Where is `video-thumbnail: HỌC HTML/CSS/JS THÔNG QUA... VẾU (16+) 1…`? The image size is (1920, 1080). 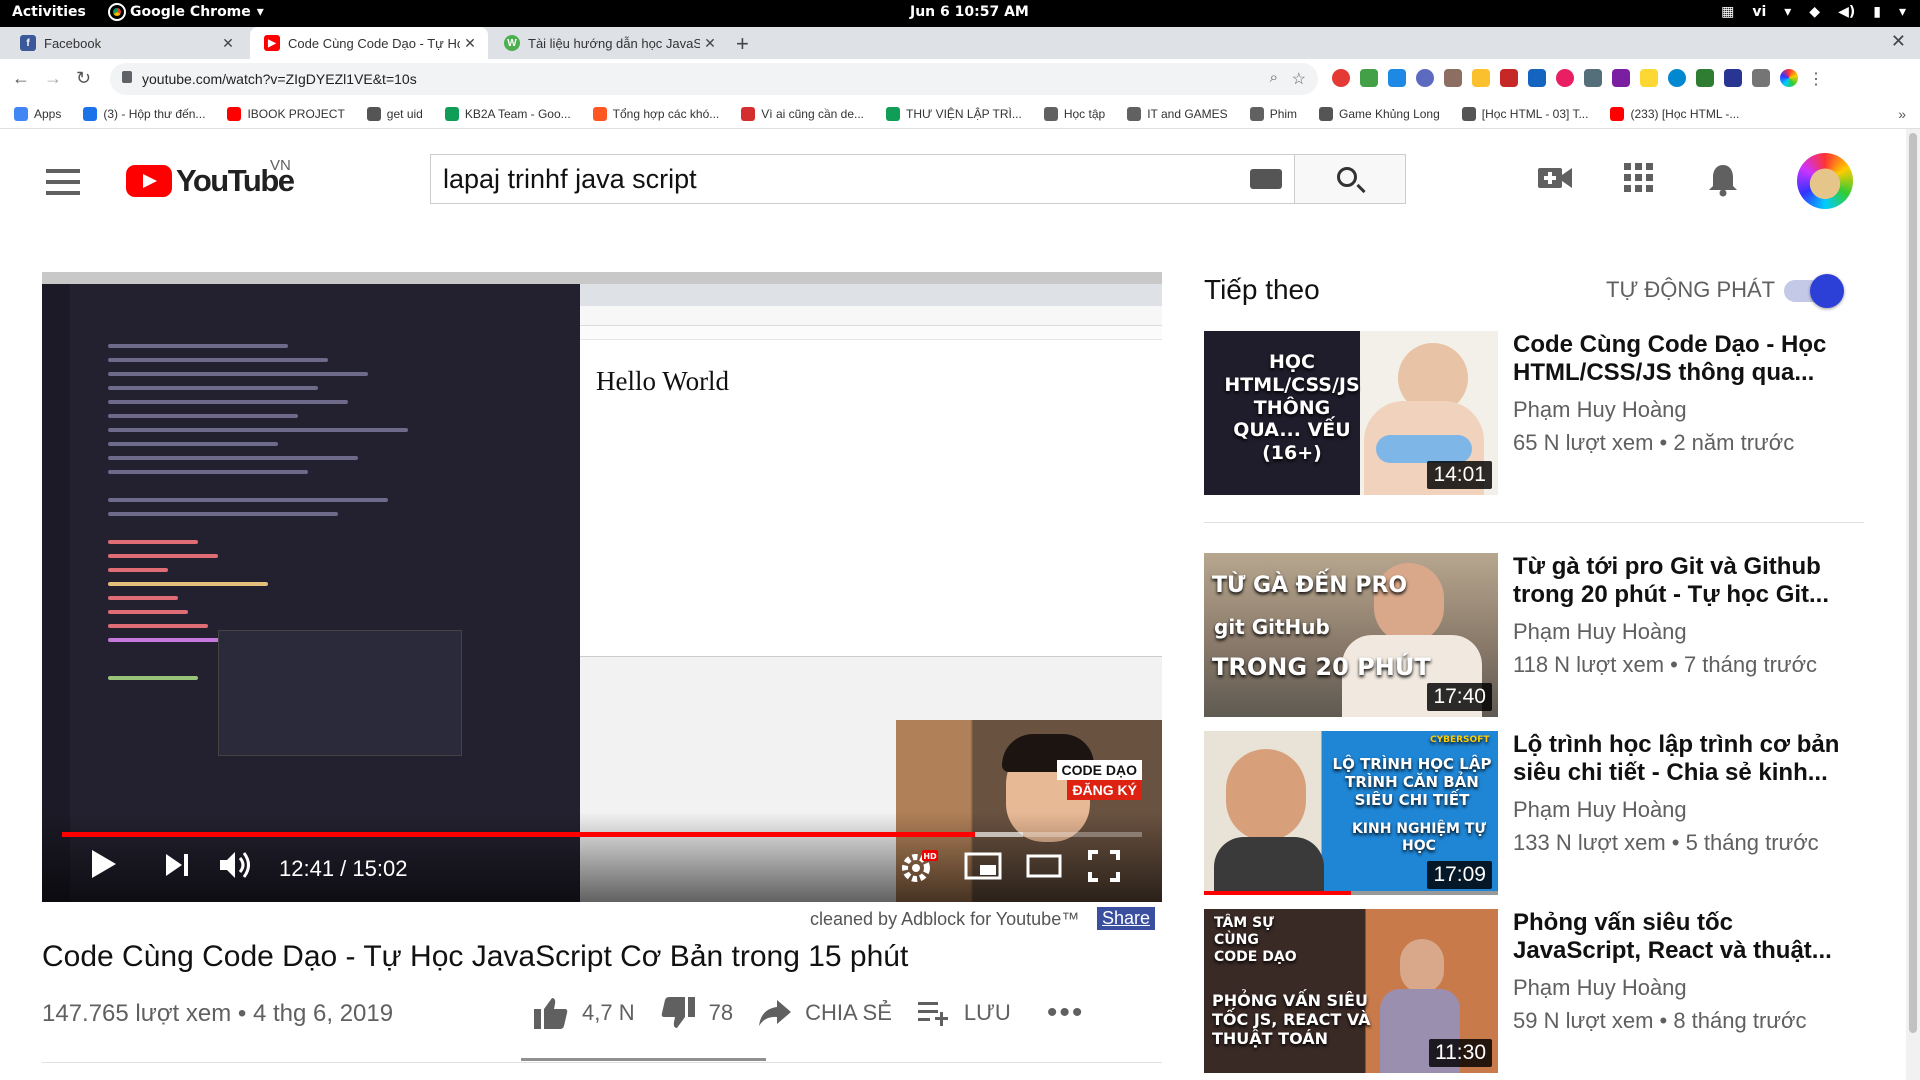 video-thumbnail: HỌC HTML/CSS/JS THÔNG QUA... VẾU (16+) 1… is located at coordinates (1351, 413).